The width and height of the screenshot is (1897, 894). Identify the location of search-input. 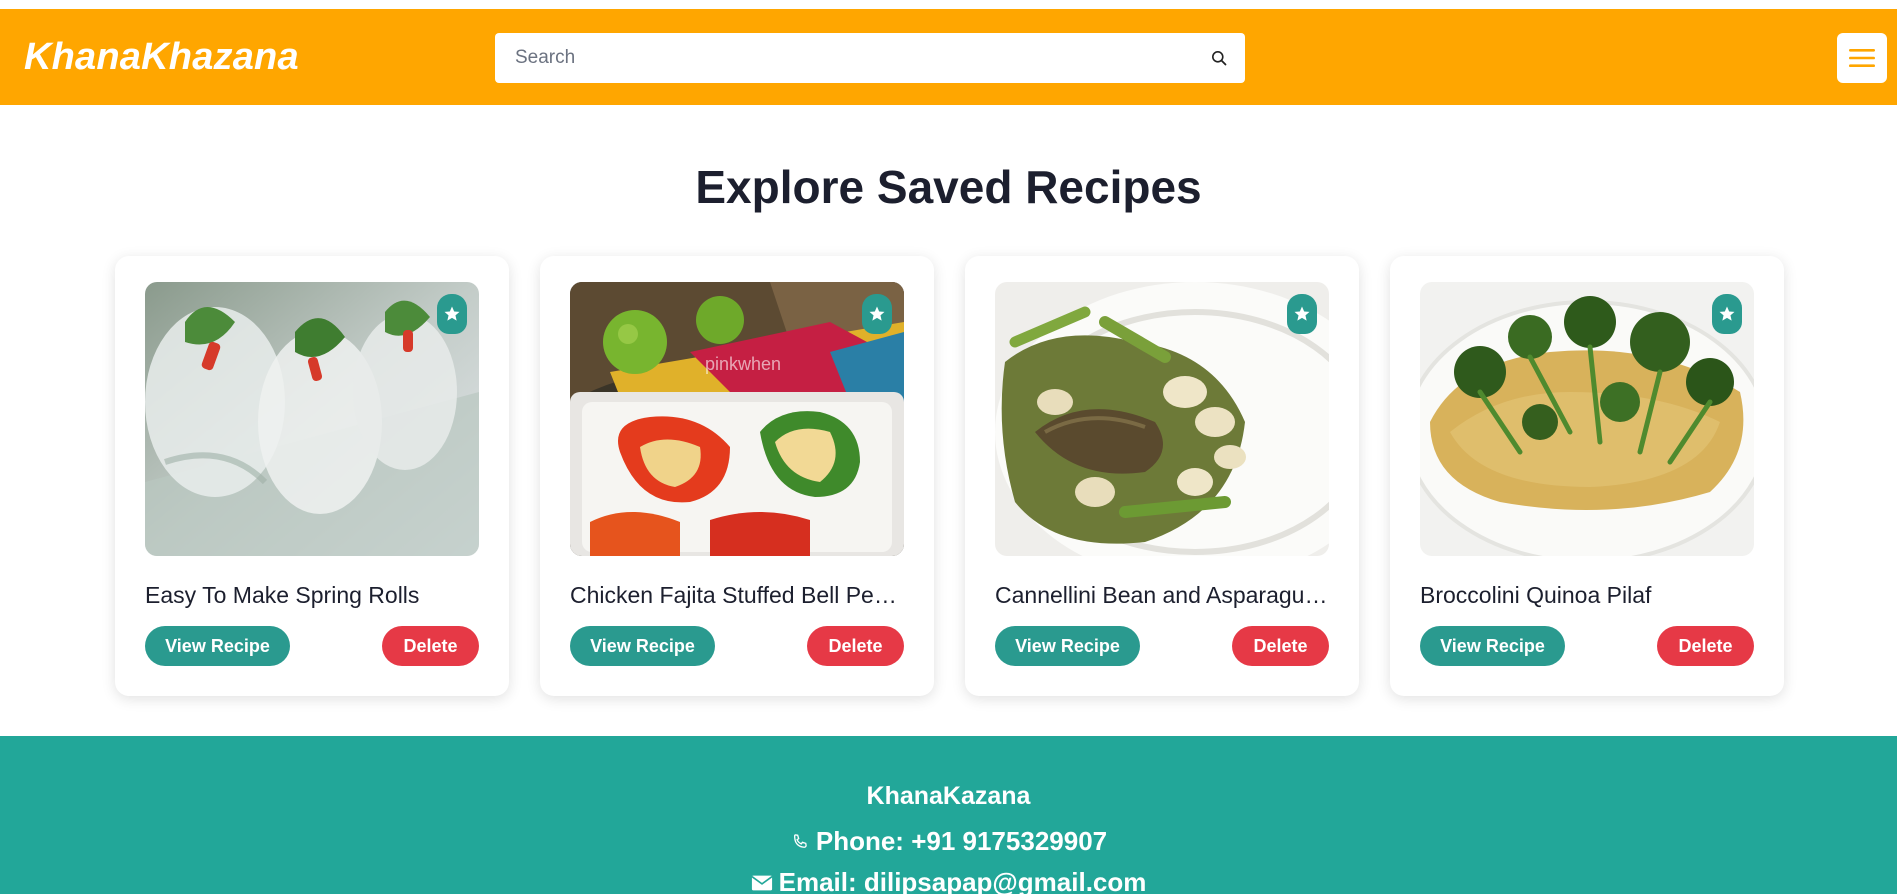
(845, 58).